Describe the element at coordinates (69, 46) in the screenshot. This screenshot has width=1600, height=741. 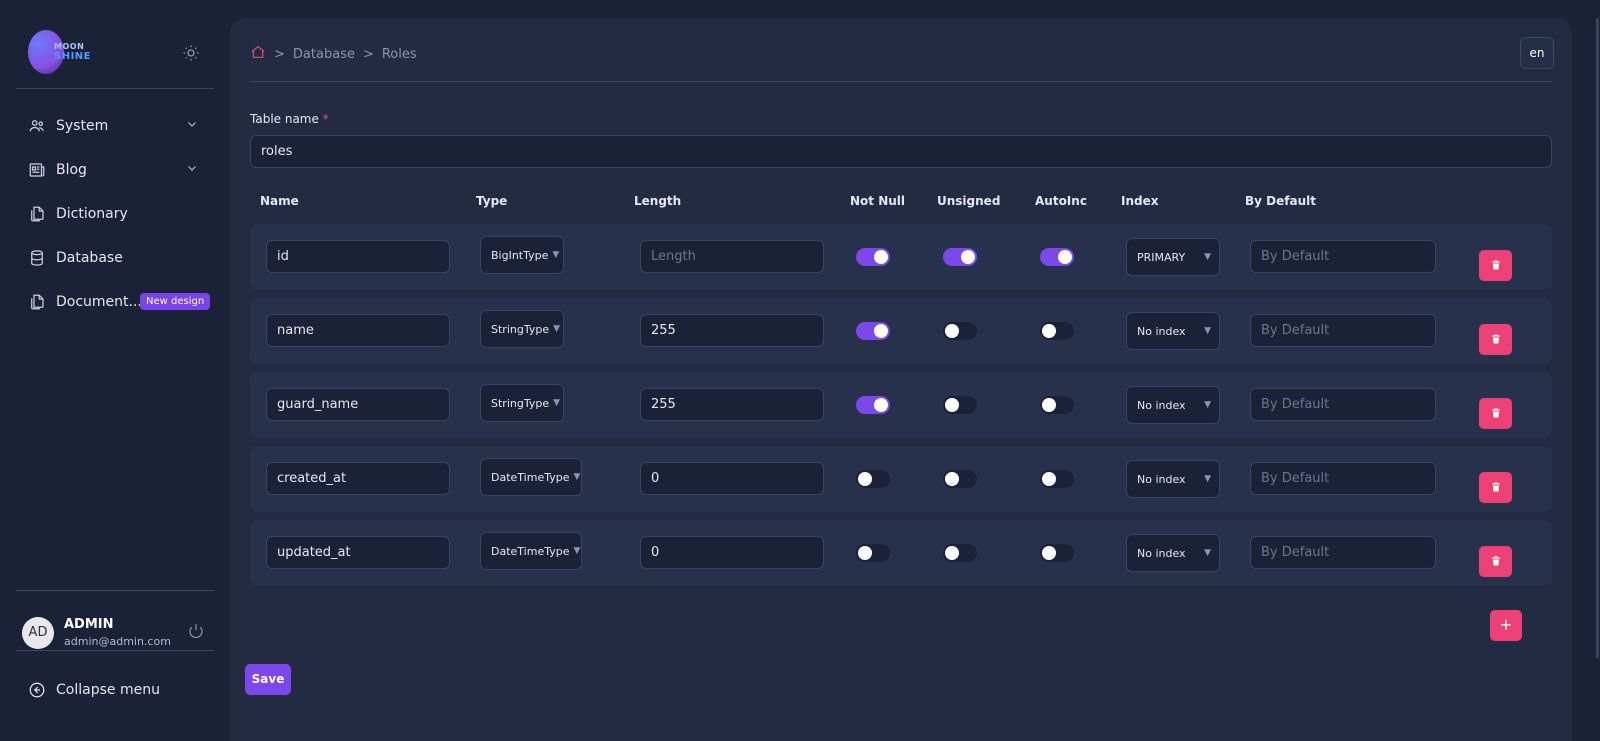
I see `logo-text-line1: MOON` at that location.